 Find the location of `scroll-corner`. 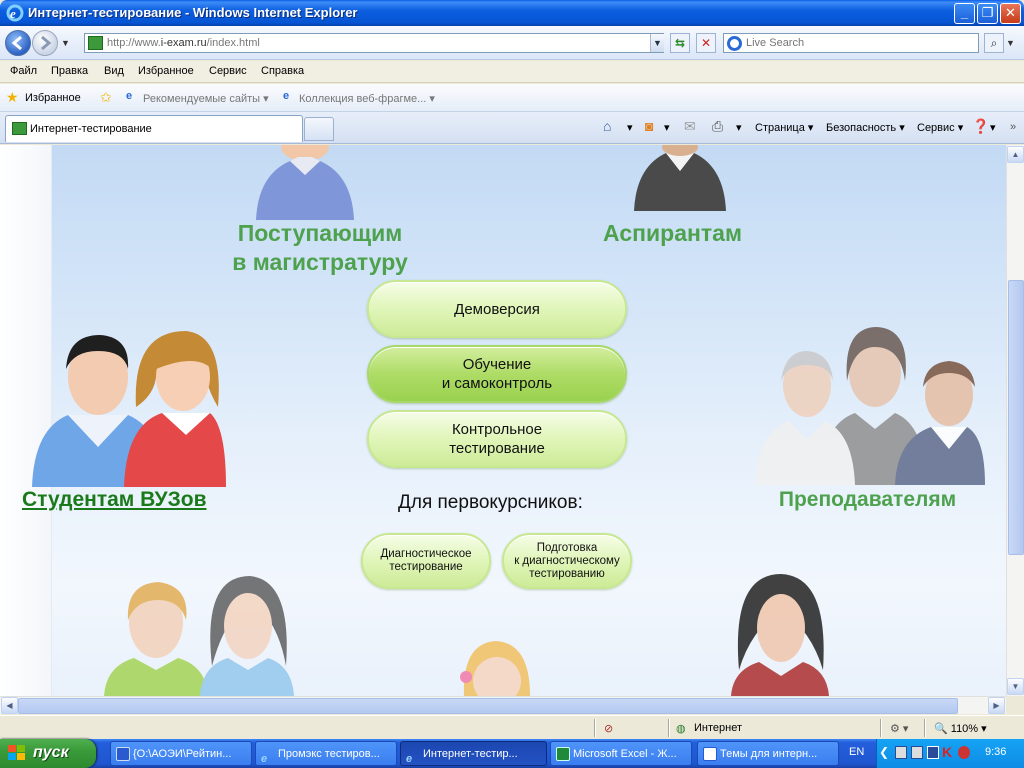

scroll-corner is located at coordinates (1015, 705).